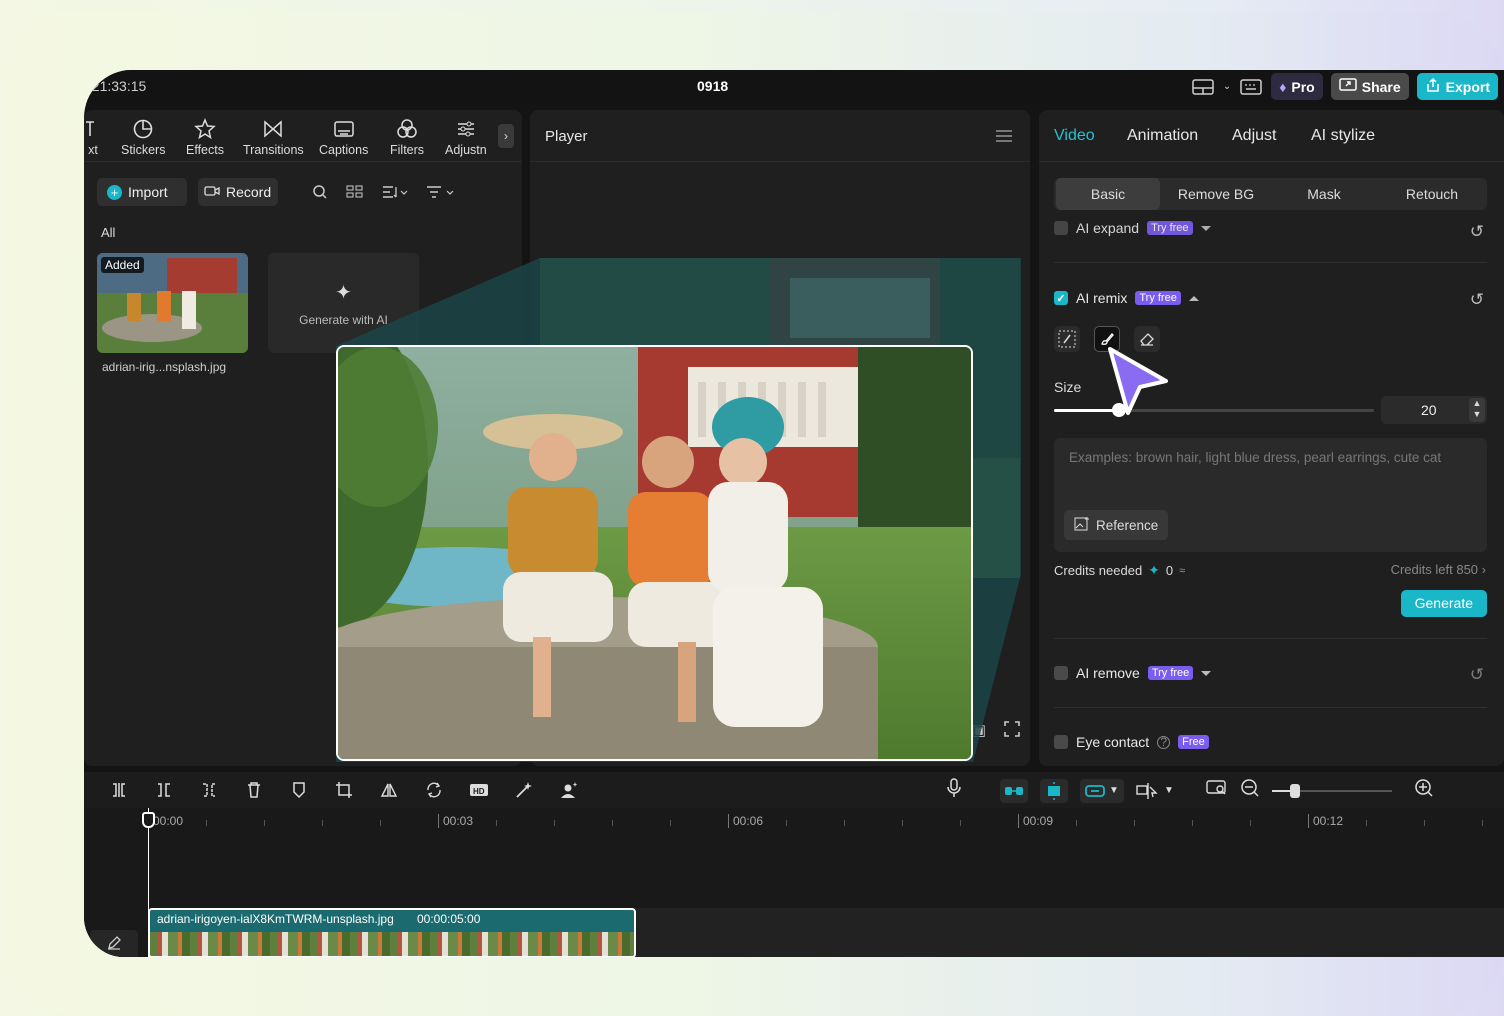 The image size is (1504, 1016). I want to click on timeline-ruler: 00:00 00:03 00:06 00:09 00:12, so click(794, 823).